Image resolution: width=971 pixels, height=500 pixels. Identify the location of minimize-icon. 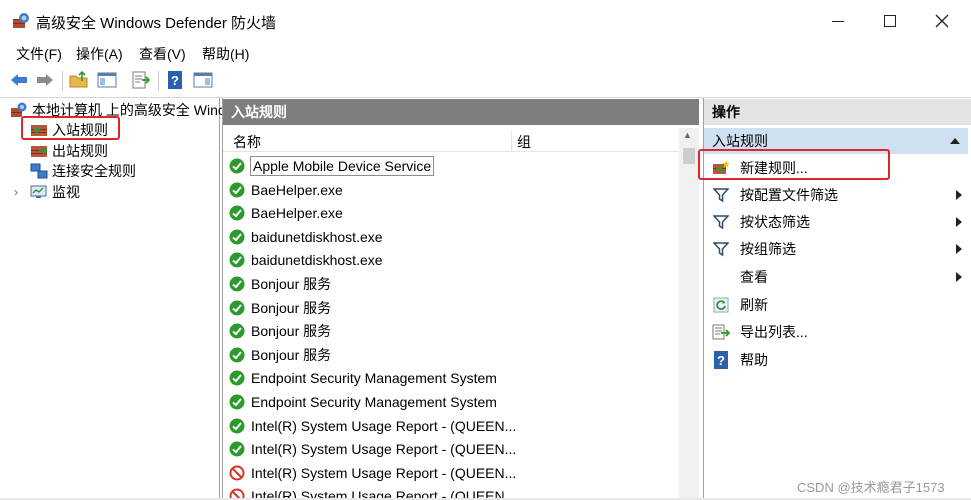
(838, 21).